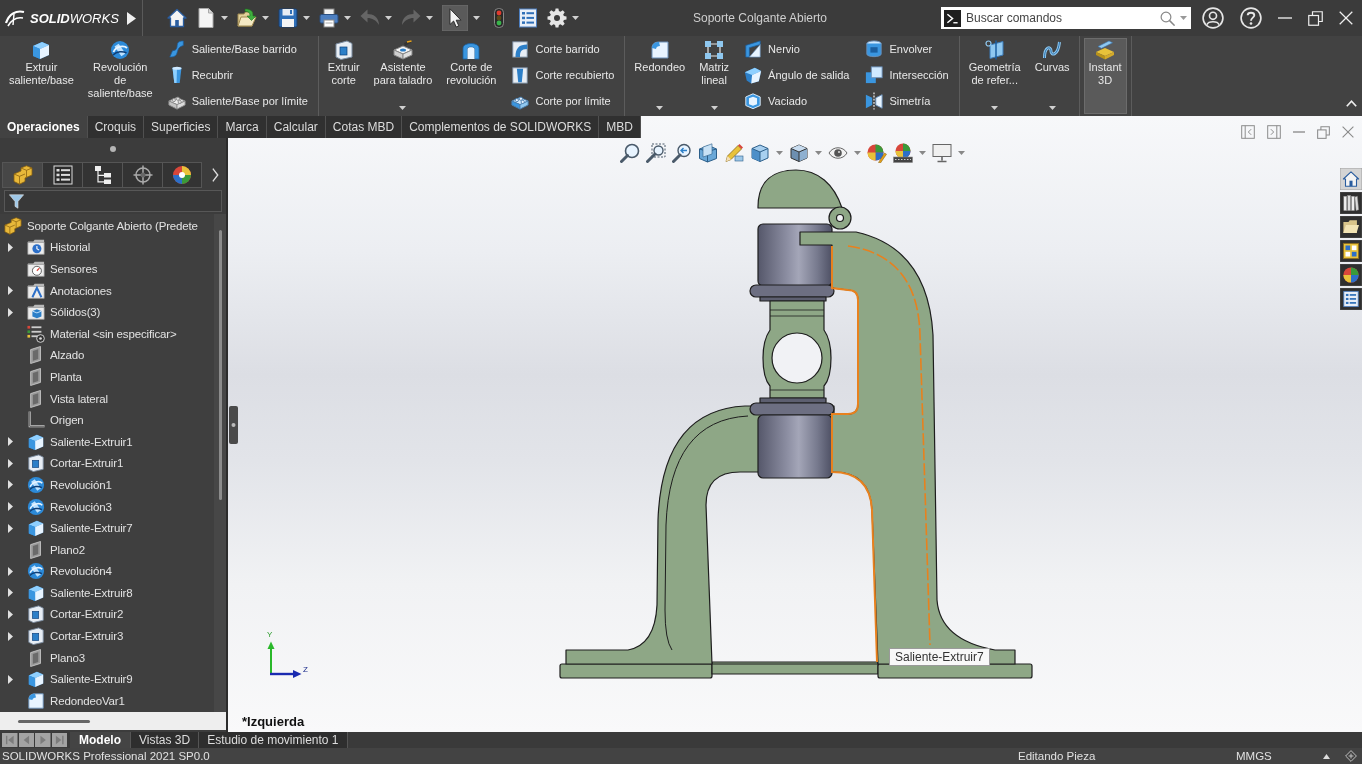  I want to click on tree-item: Cortar-Extruir2, so click(62, 614).